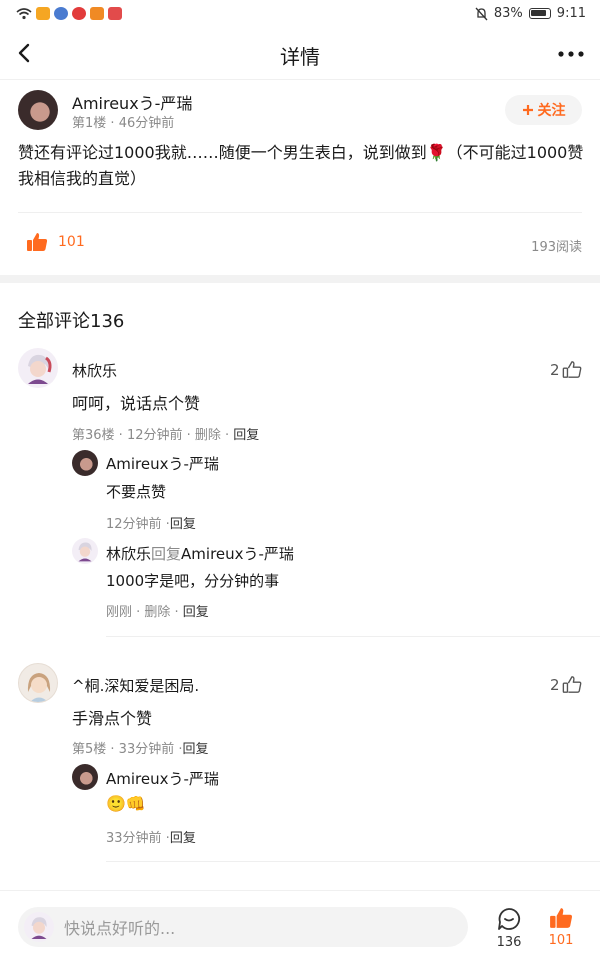  I want to click on post-meta: 第1楼 · 46分钟前, so click(123, 123).